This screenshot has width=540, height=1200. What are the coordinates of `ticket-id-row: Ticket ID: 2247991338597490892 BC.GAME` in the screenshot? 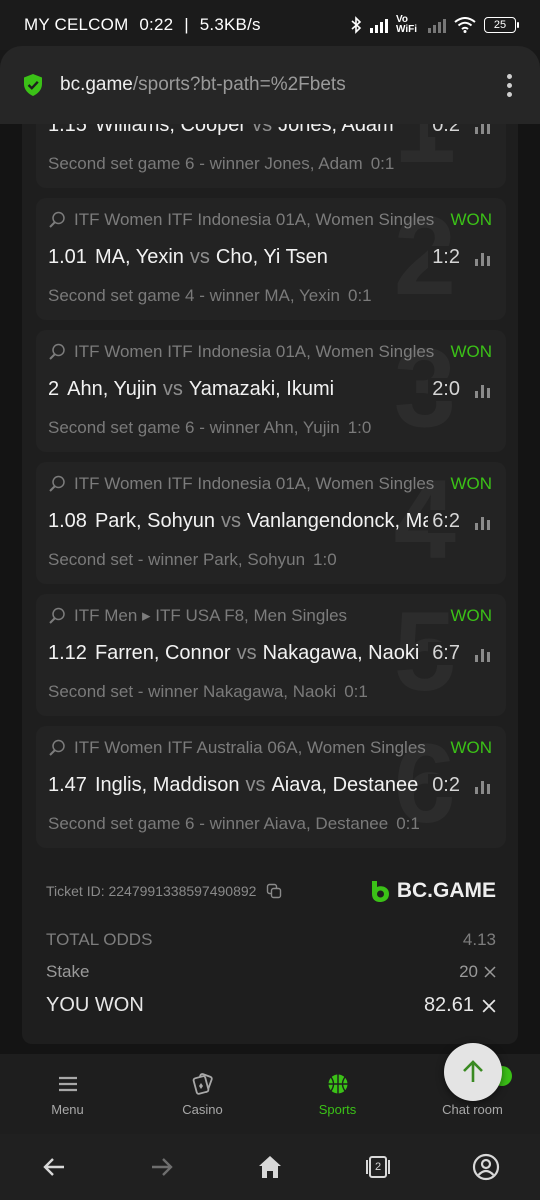 It's located at (271, 891).